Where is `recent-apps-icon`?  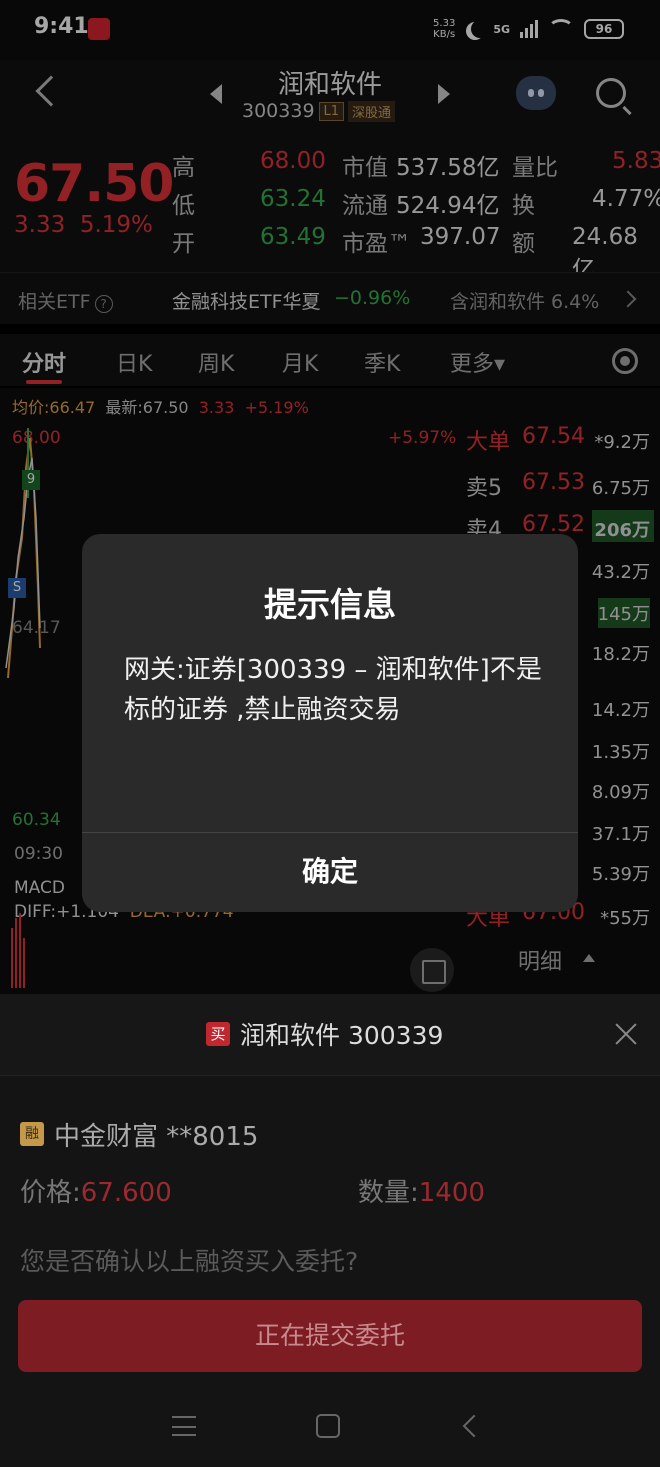
recent-apps-icon is located at coordinates (184, 1426).